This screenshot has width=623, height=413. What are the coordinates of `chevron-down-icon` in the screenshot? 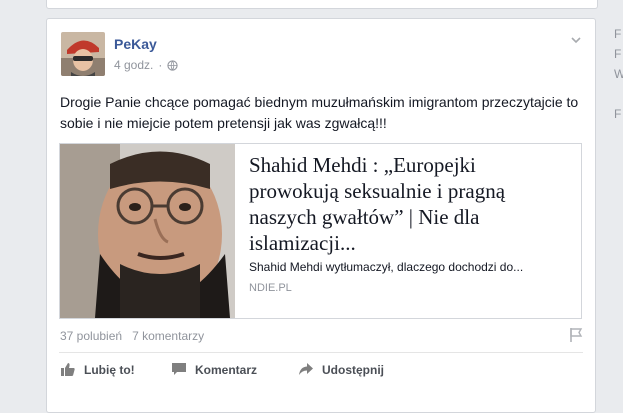 It's located at (576, 40).